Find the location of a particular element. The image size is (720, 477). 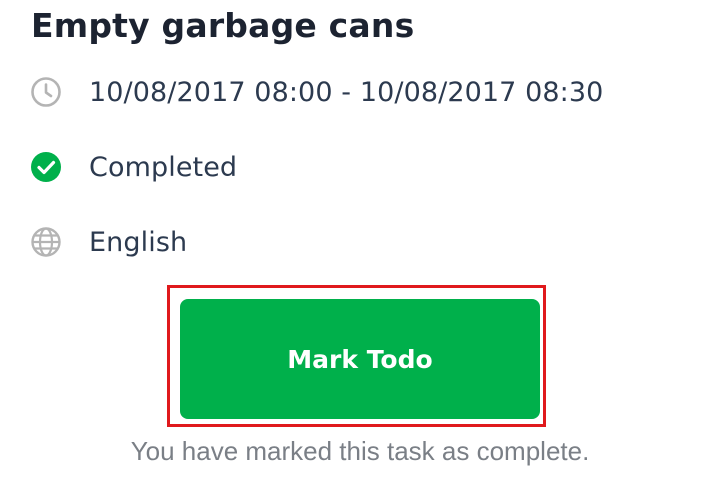

task-status-row: Completed is located at coordinates (133, 167).